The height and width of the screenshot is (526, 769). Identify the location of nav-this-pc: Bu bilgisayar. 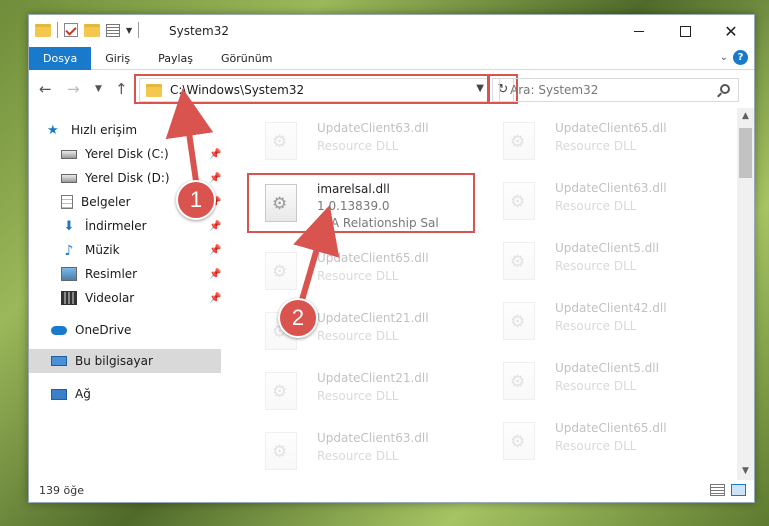
(125, 361).